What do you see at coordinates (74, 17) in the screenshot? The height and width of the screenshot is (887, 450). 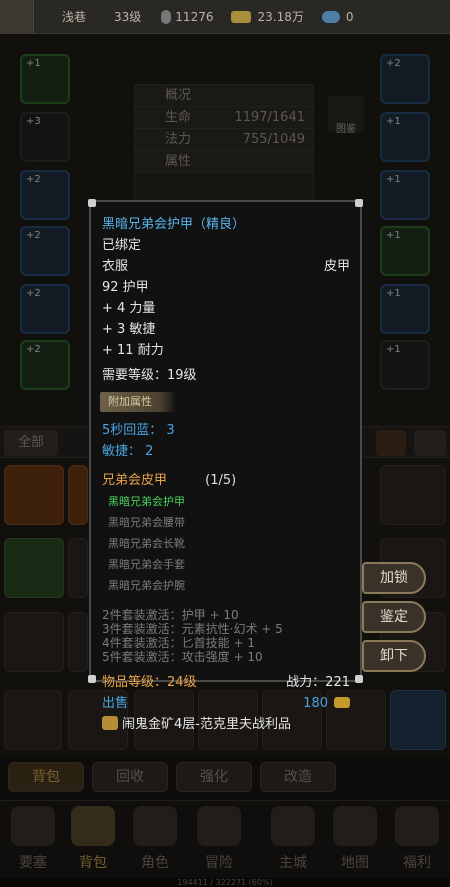 I see `player-name: 浅巷` at bounding box center [74, 17].